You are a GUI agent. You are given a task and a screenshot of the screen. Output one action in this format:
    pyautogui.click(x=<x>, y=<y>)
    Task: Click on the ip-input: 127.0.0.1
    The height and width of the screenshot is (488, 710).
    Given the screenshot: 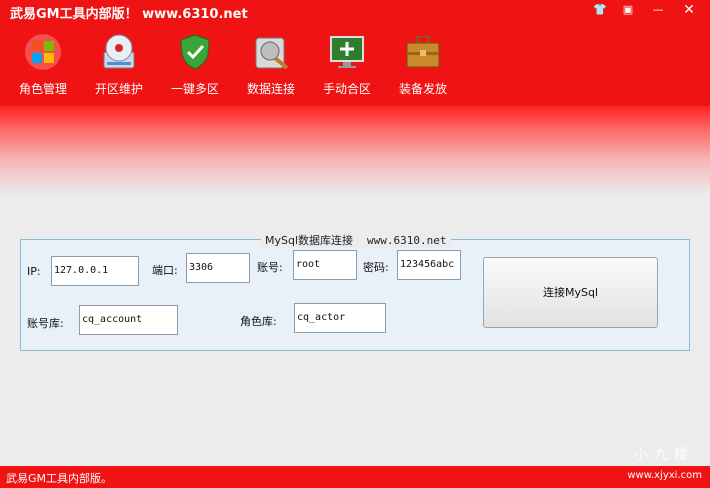 What is the action you would take?
    pyautogui.click(x=95, y=271)
    